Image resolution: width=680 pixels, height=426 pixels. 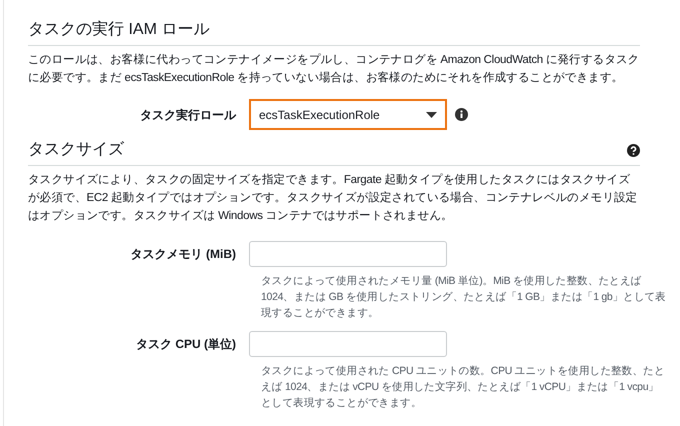 What do you see at coordinates (183, 254) in the screenshot?
I see `field-label: タスクメモリ (MiB)` at bounding box center [183, 254].